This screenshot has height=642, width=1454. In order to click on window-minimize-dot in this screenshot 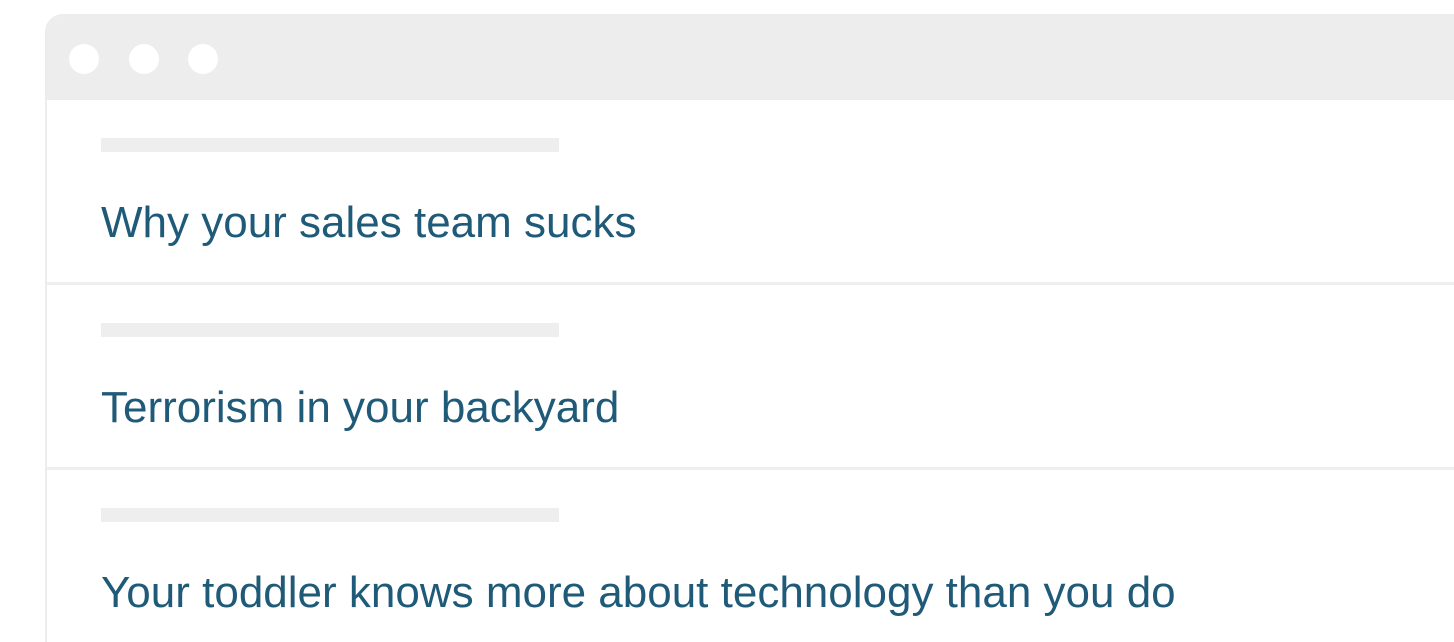, I will do `click(144, 59)`.